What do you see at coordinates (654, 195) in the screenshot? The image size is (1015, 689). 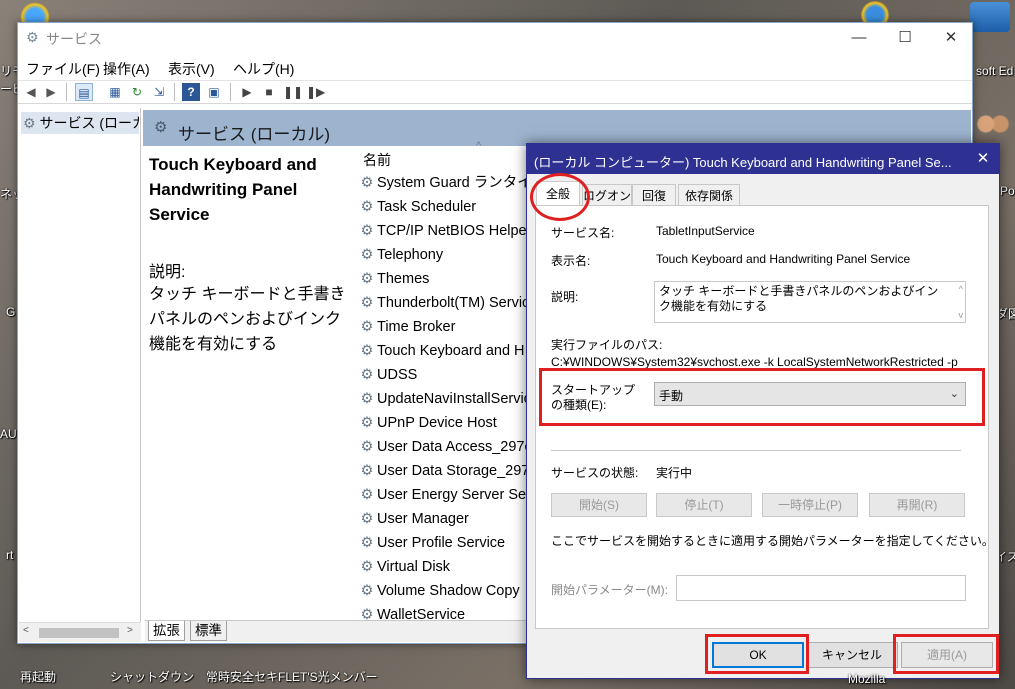 I see `tab-recovery: 回復` at bounding box center [654, 195].